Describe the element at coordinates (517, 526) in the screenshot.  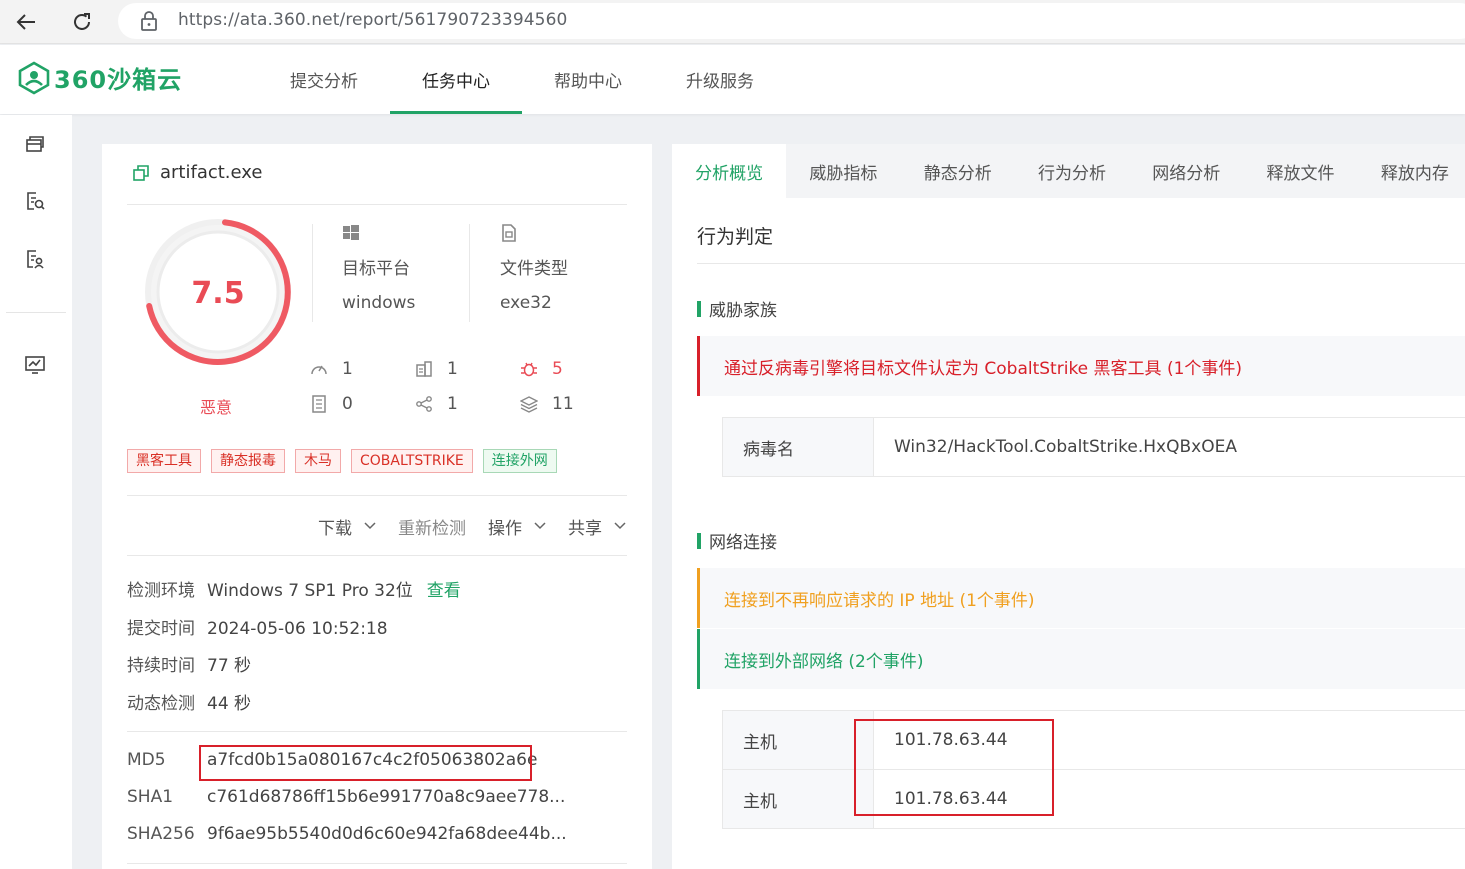
I see `operate-dropdown: 操作` at that location.